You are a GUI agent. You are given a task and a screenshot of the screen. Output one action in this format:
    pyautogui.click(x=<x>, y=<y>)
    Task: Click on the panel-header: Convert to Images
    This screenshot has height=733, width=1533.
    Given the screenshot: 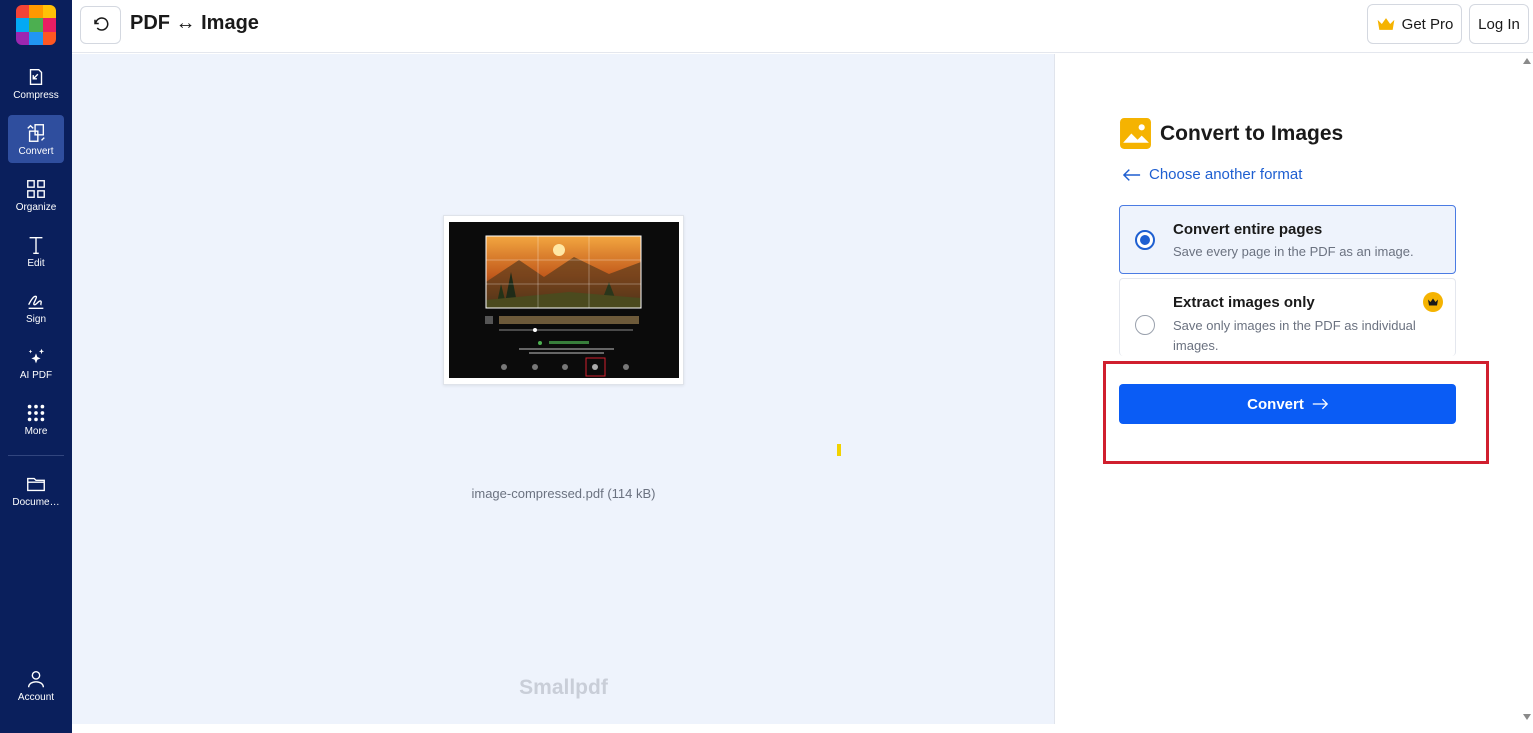 What is the action you would take?
    pyautogui.click(x=1231, y=133)
    